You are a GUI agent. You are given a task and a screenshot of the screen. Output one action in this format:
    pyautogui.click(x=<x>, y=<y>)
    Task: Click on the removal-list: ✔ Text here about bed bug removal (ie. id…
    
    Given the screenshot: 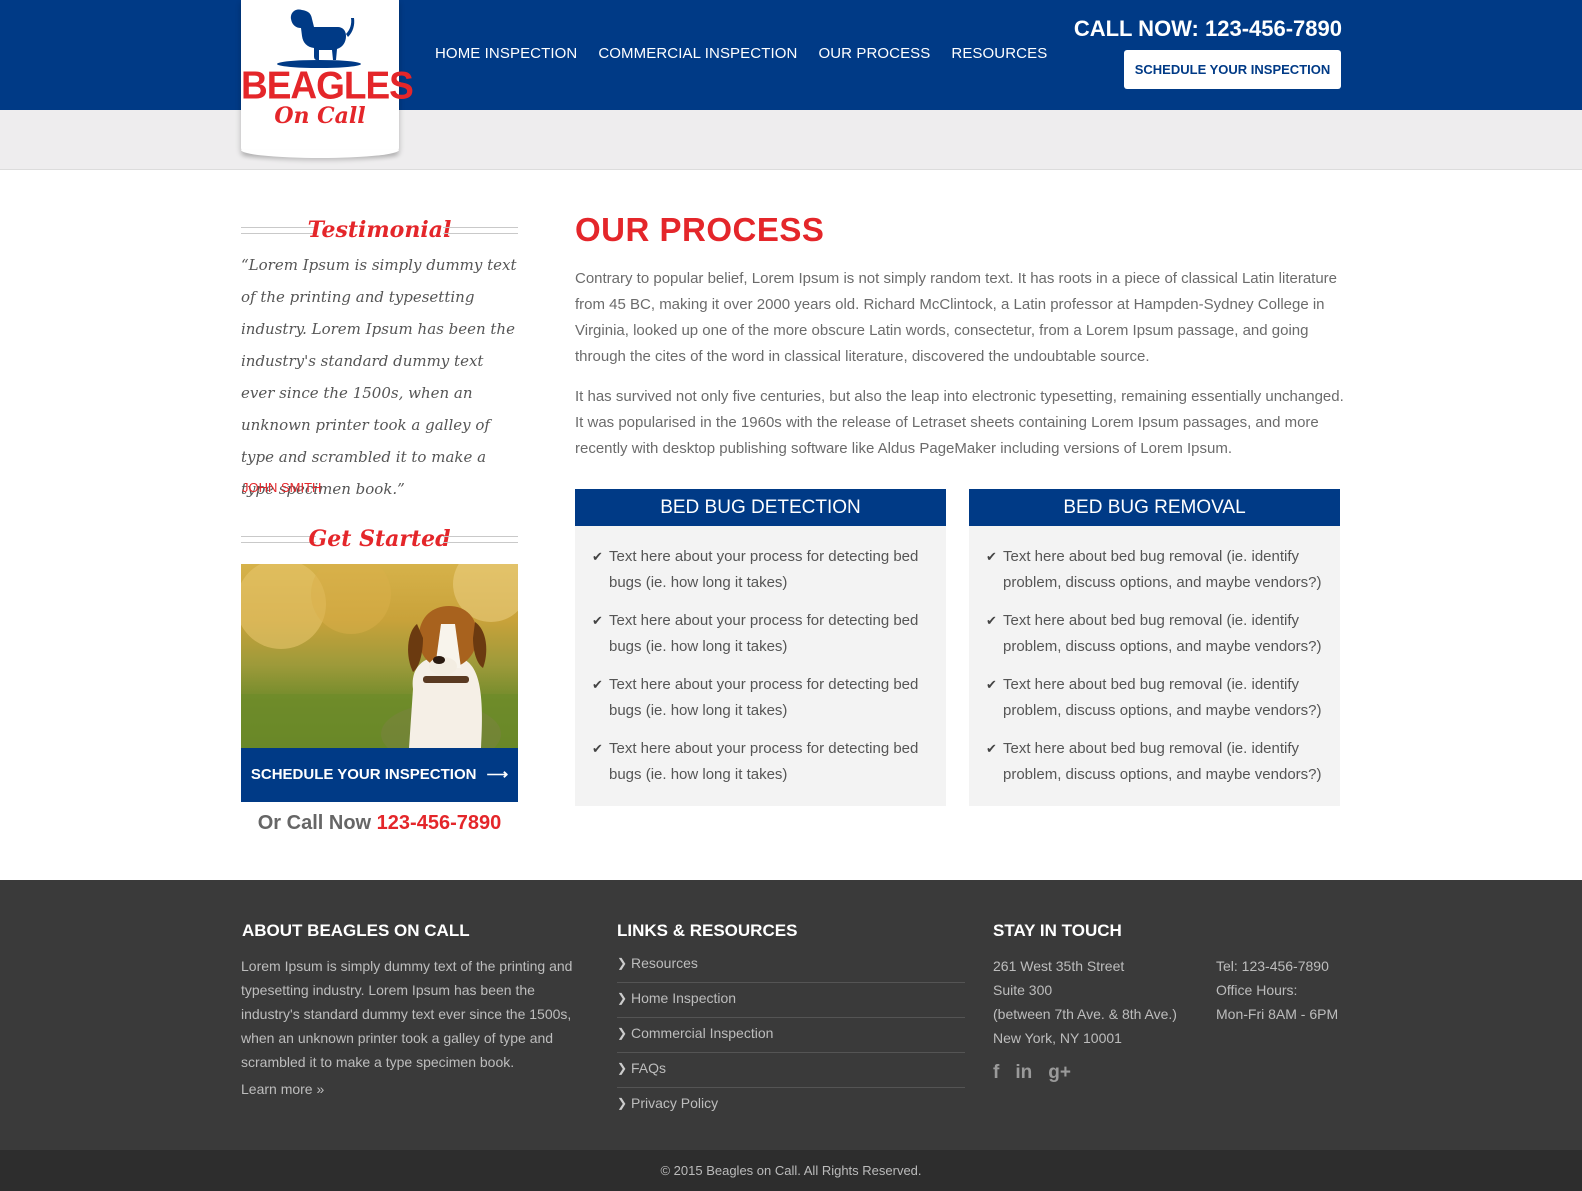 What is the action you would take?
    pyautogui.click(x=1154, y=657)
    